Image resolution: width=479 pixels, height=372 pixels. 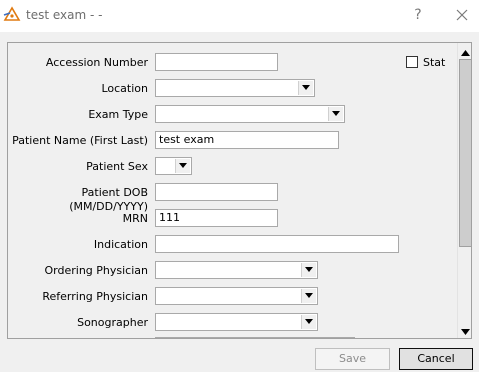 What do you see at coordinates (236, 270) in the screenshot?
I see `ordering-physician-dropdown` at bounding box center [236, 270].